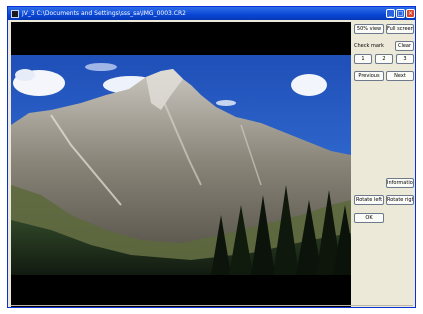  I want to click on minimize-button: _, so click(390, 13).